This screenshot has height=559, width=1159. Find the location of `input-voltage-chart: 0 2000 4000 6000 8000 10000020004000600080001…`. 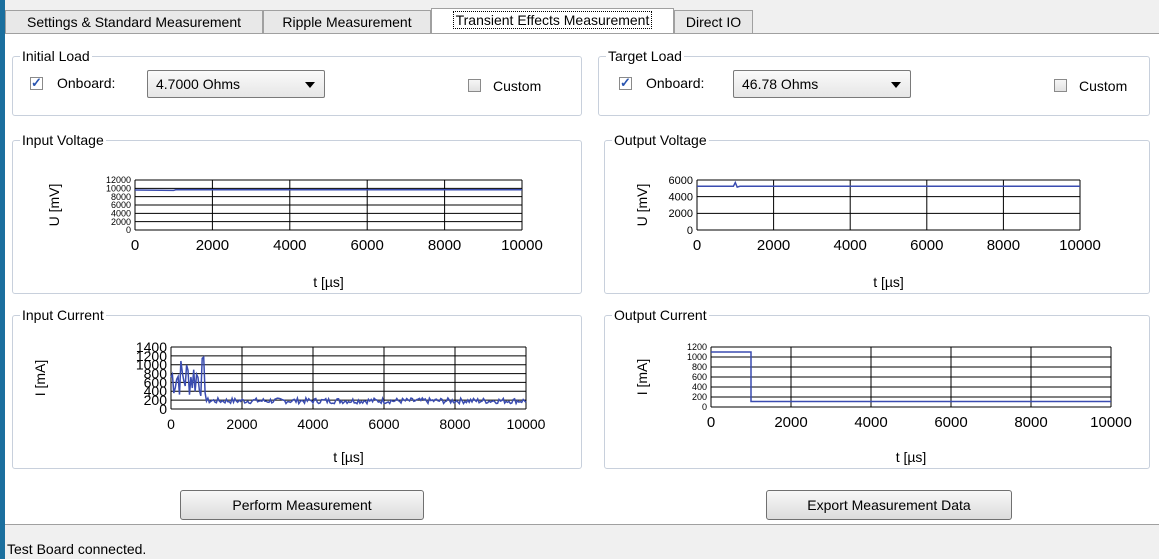

input-voltage-chart: 0 2000 4000 6000 8000 10000020004000600080001… is located at coordinates (294, 232).